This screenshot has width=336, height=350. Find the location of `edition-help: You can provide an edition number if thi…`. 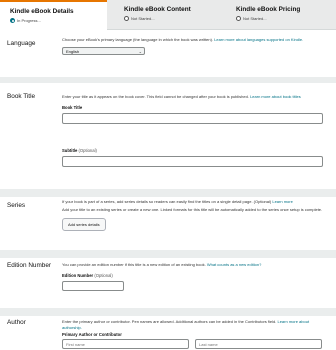

edition-help: You can provide an edition number if thi… is located at coordinates (162, 264).